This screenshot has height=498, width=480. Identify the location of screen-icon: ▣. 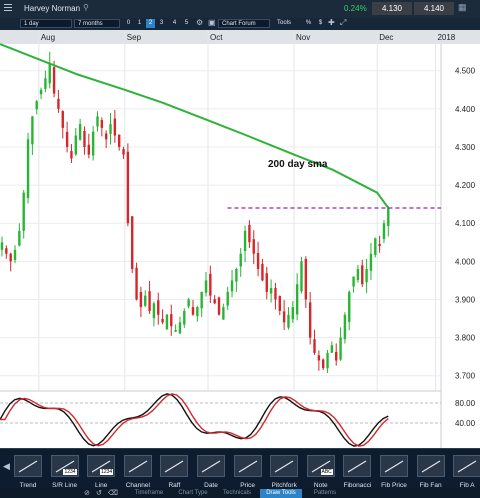
(212, 22).